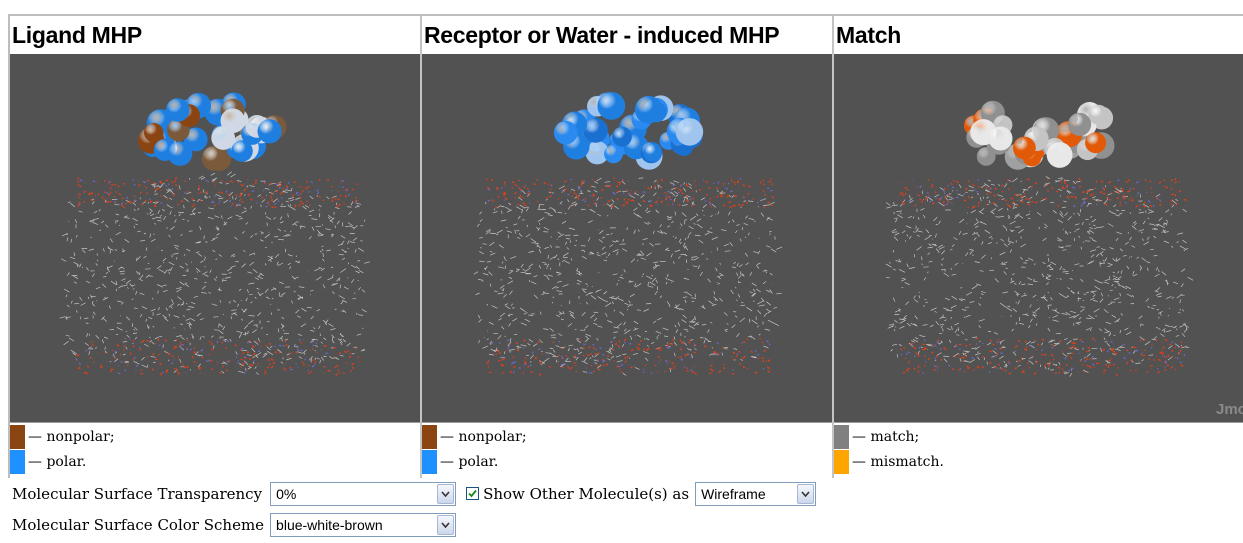  Describe the element at coordinates (137, 493) in the screenshot. I see `transparency-label: Molecular Surface Transparency` at that location.